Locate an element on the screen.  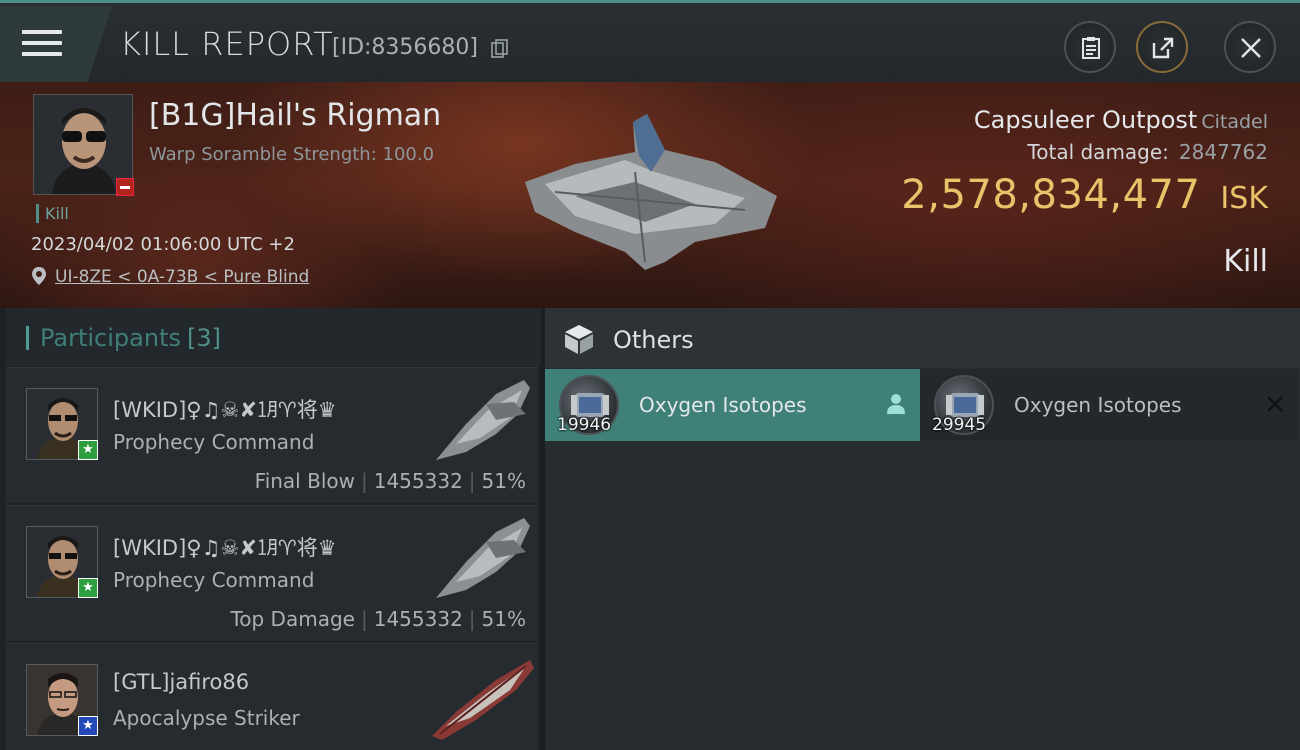
copy-icon is located at coordinates (500, 49).